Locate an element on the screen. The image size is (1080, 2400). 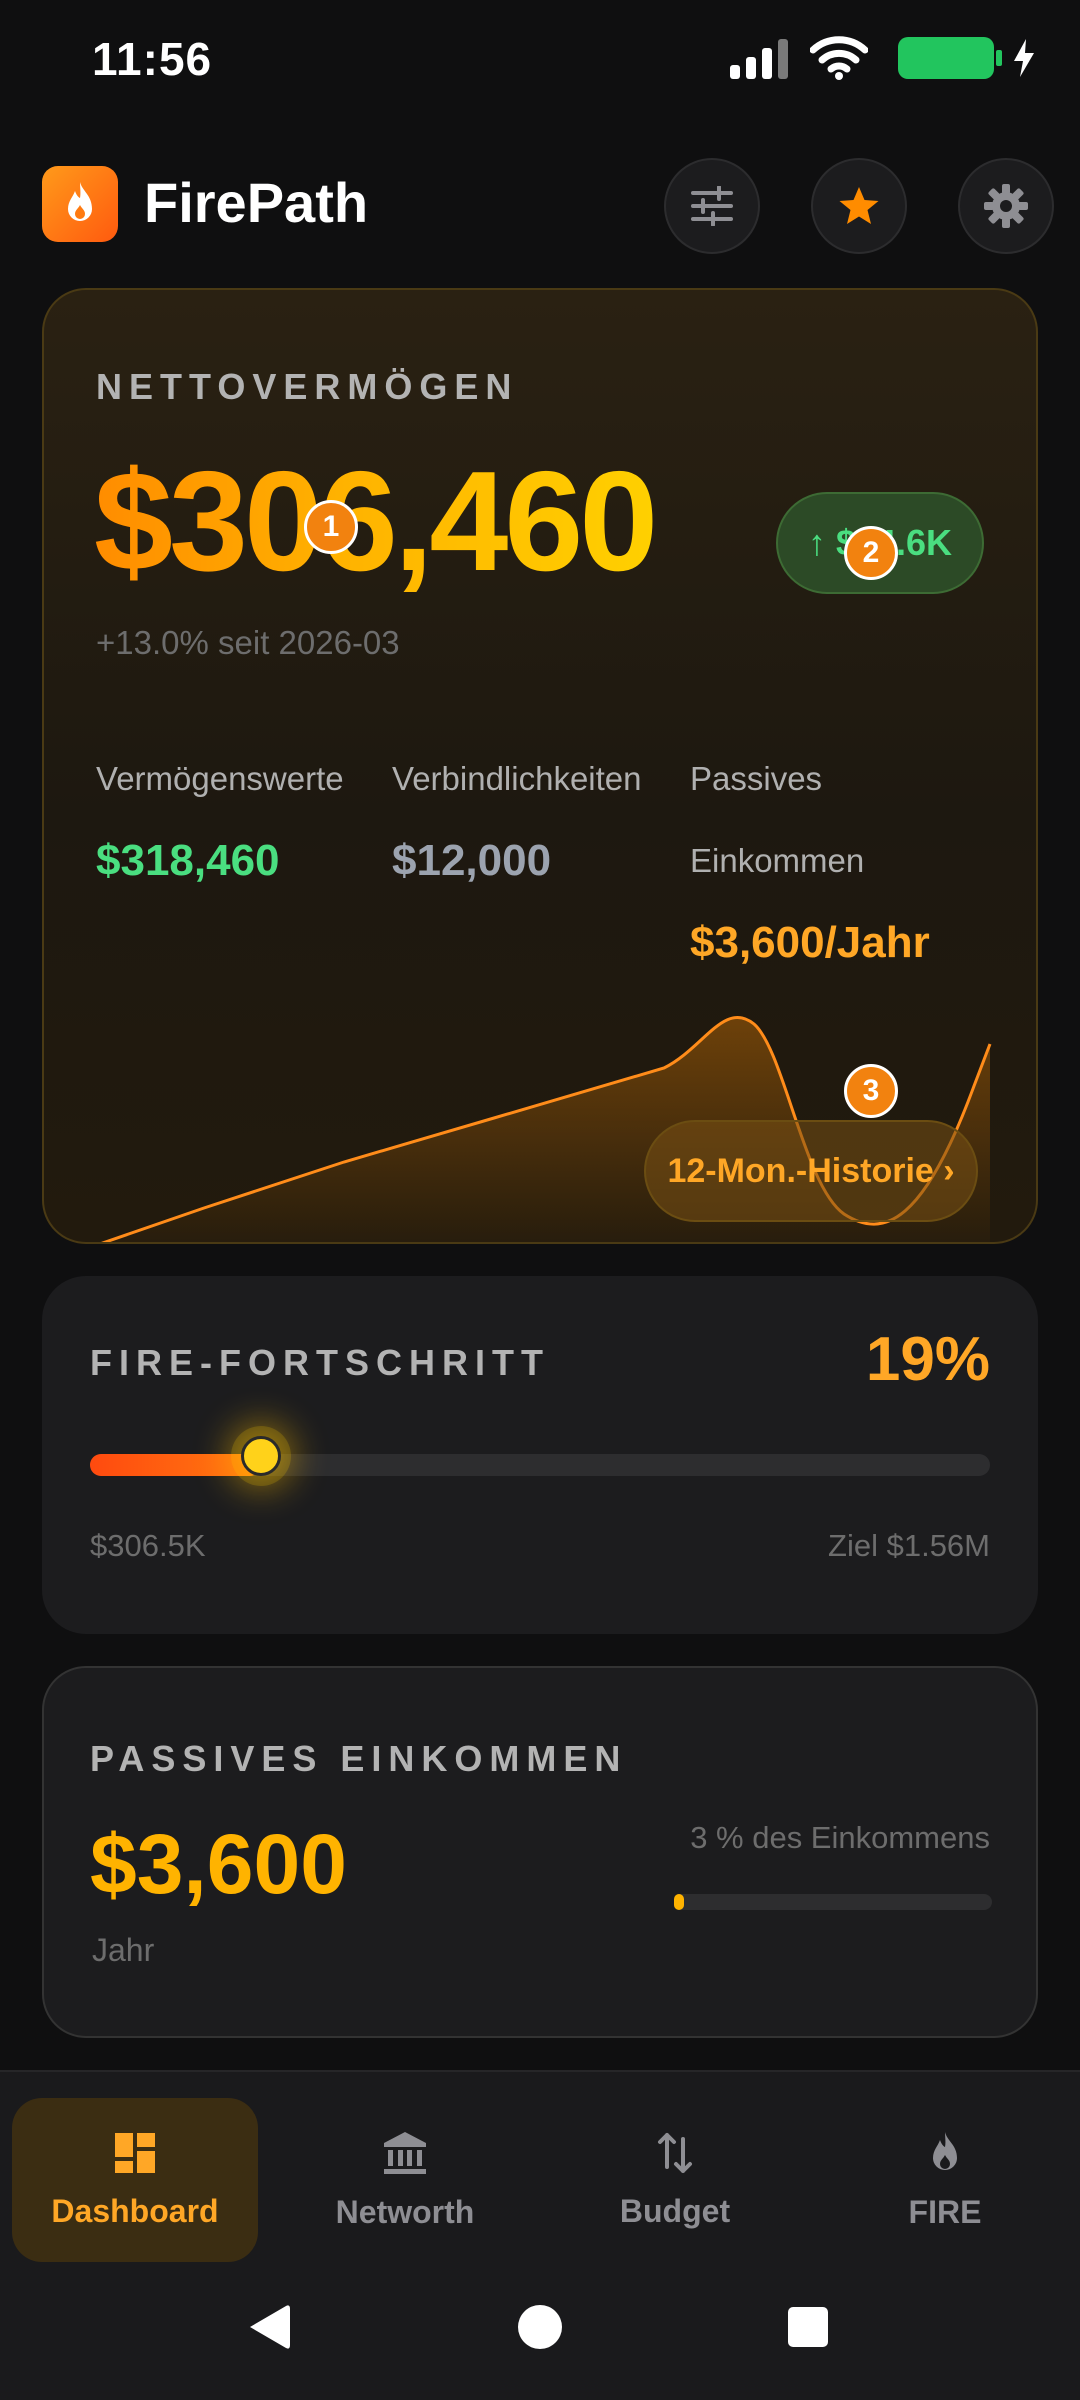
swap-vertical-icon is located at coordinates (675, 2152).